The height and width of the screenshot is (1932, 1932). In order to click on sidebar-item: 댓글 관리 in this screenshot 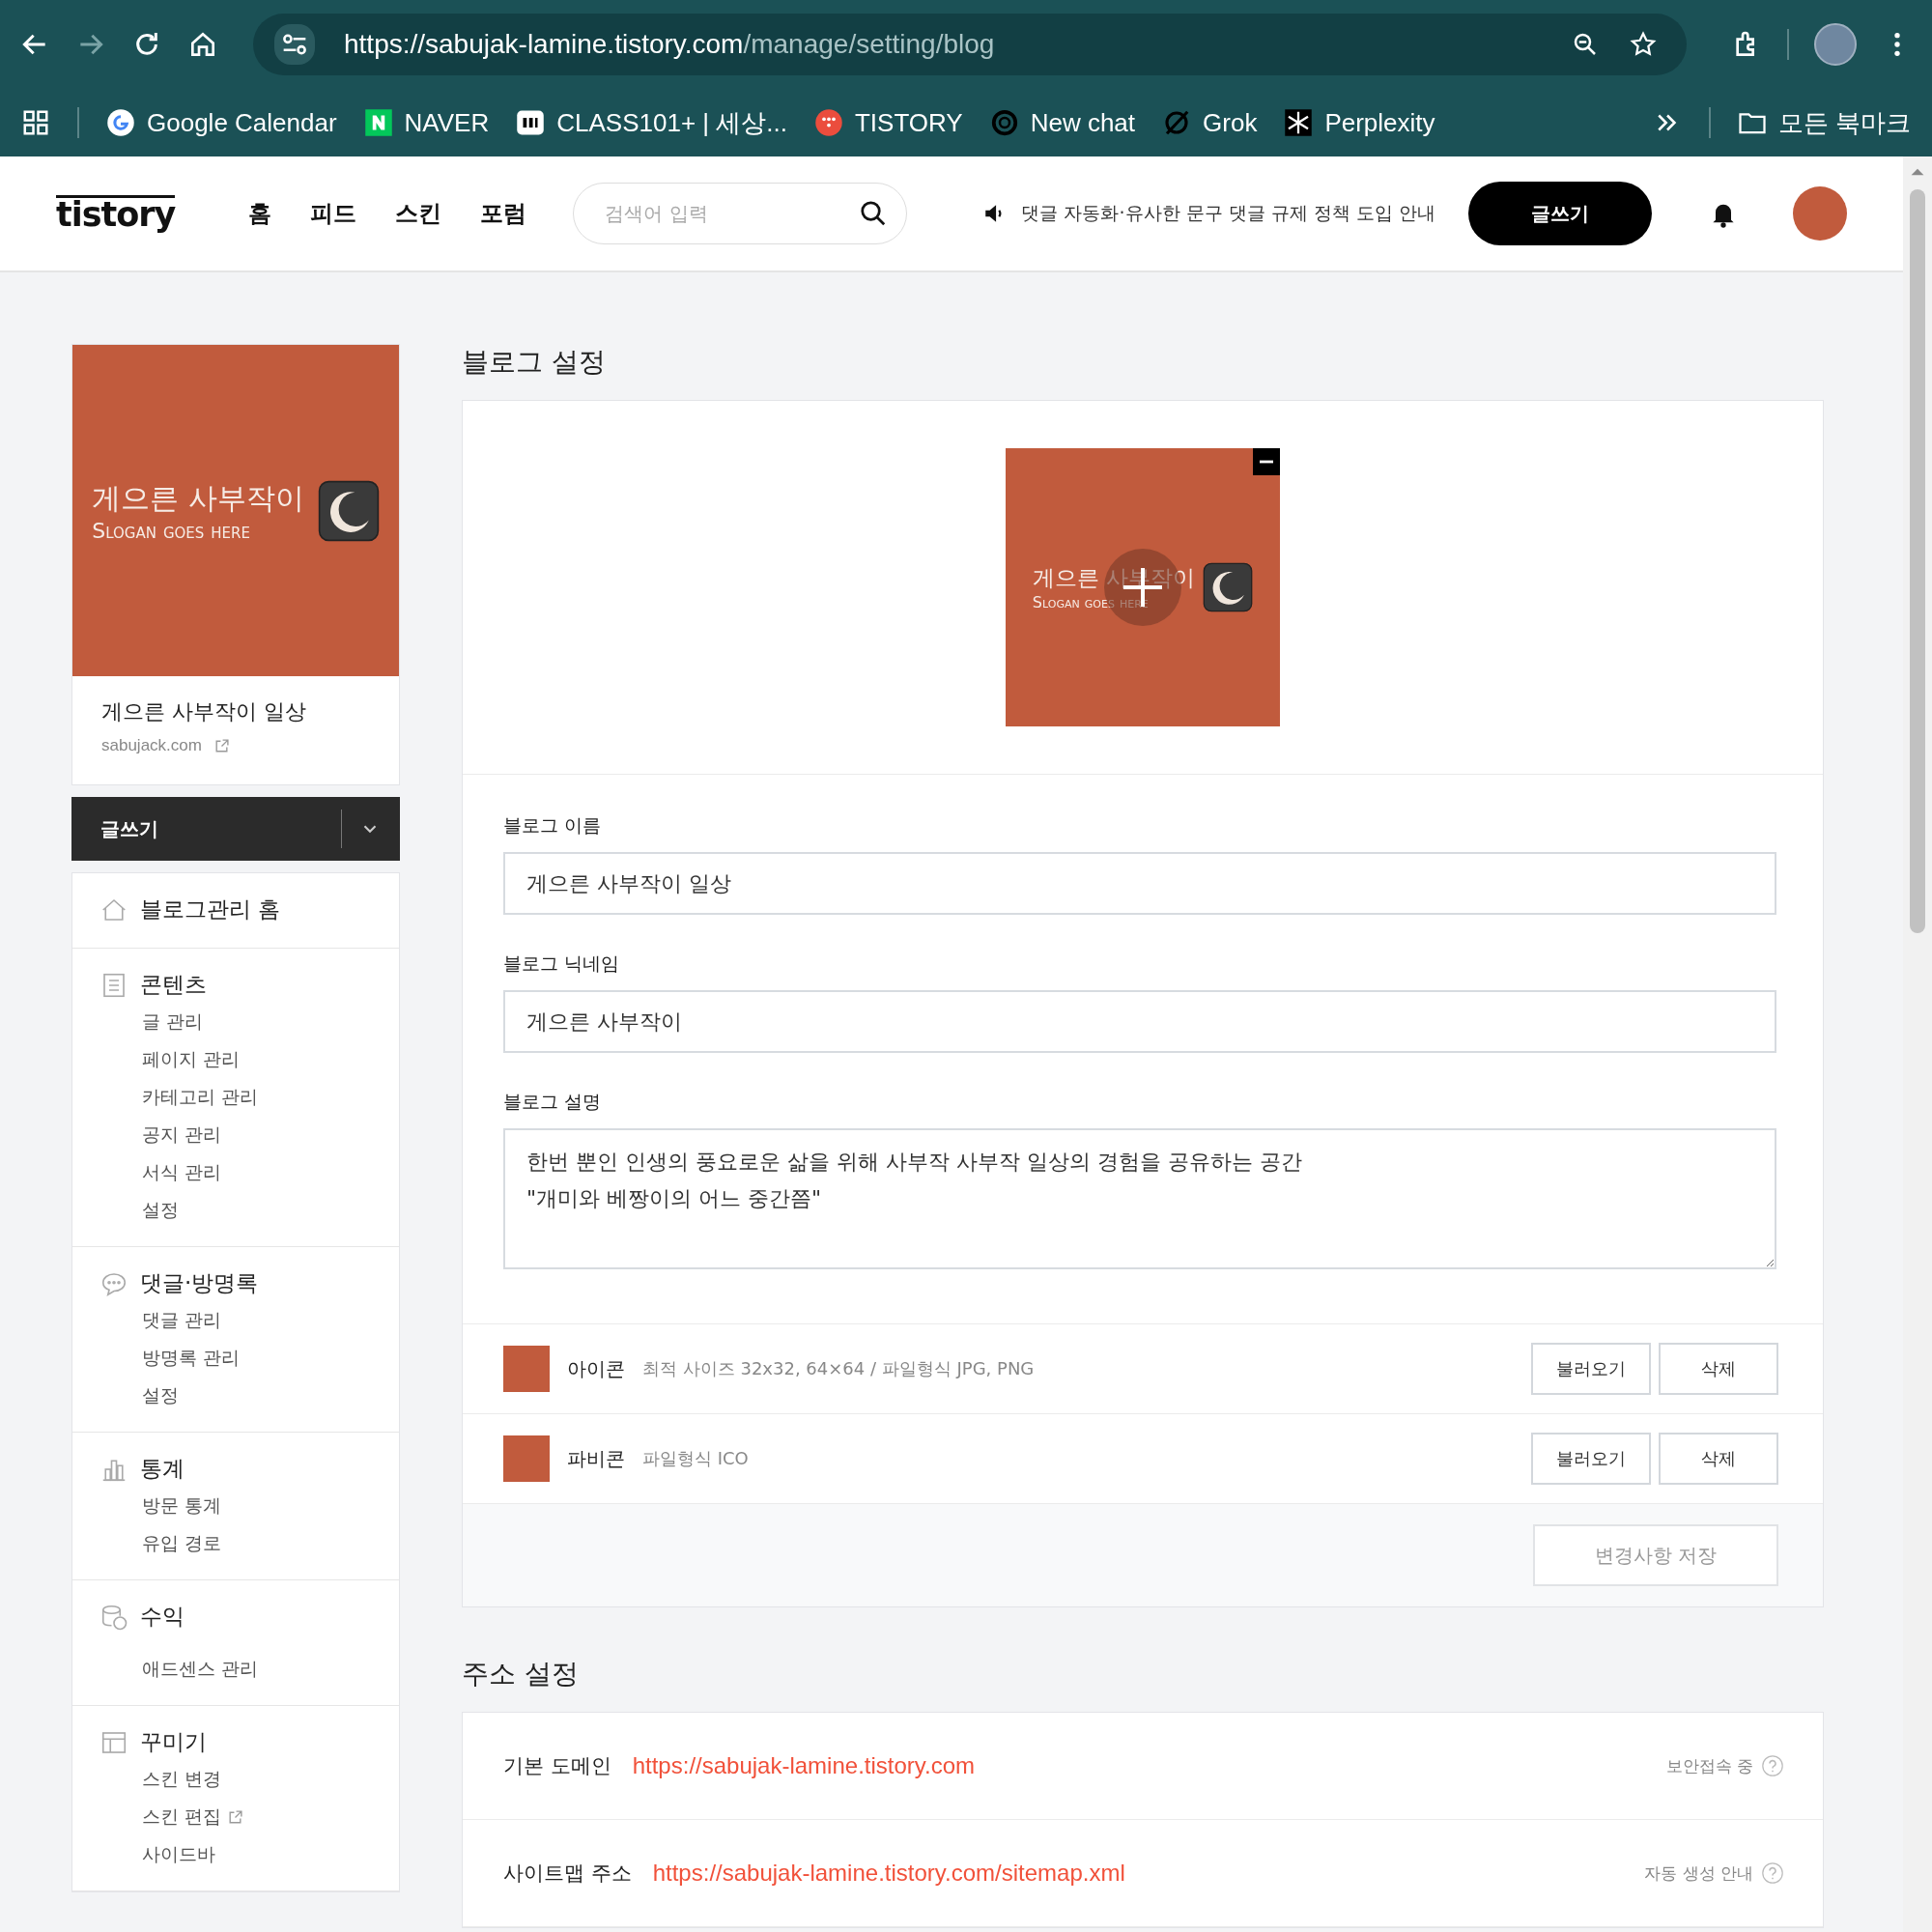, I will do `click(257, 1320)`.